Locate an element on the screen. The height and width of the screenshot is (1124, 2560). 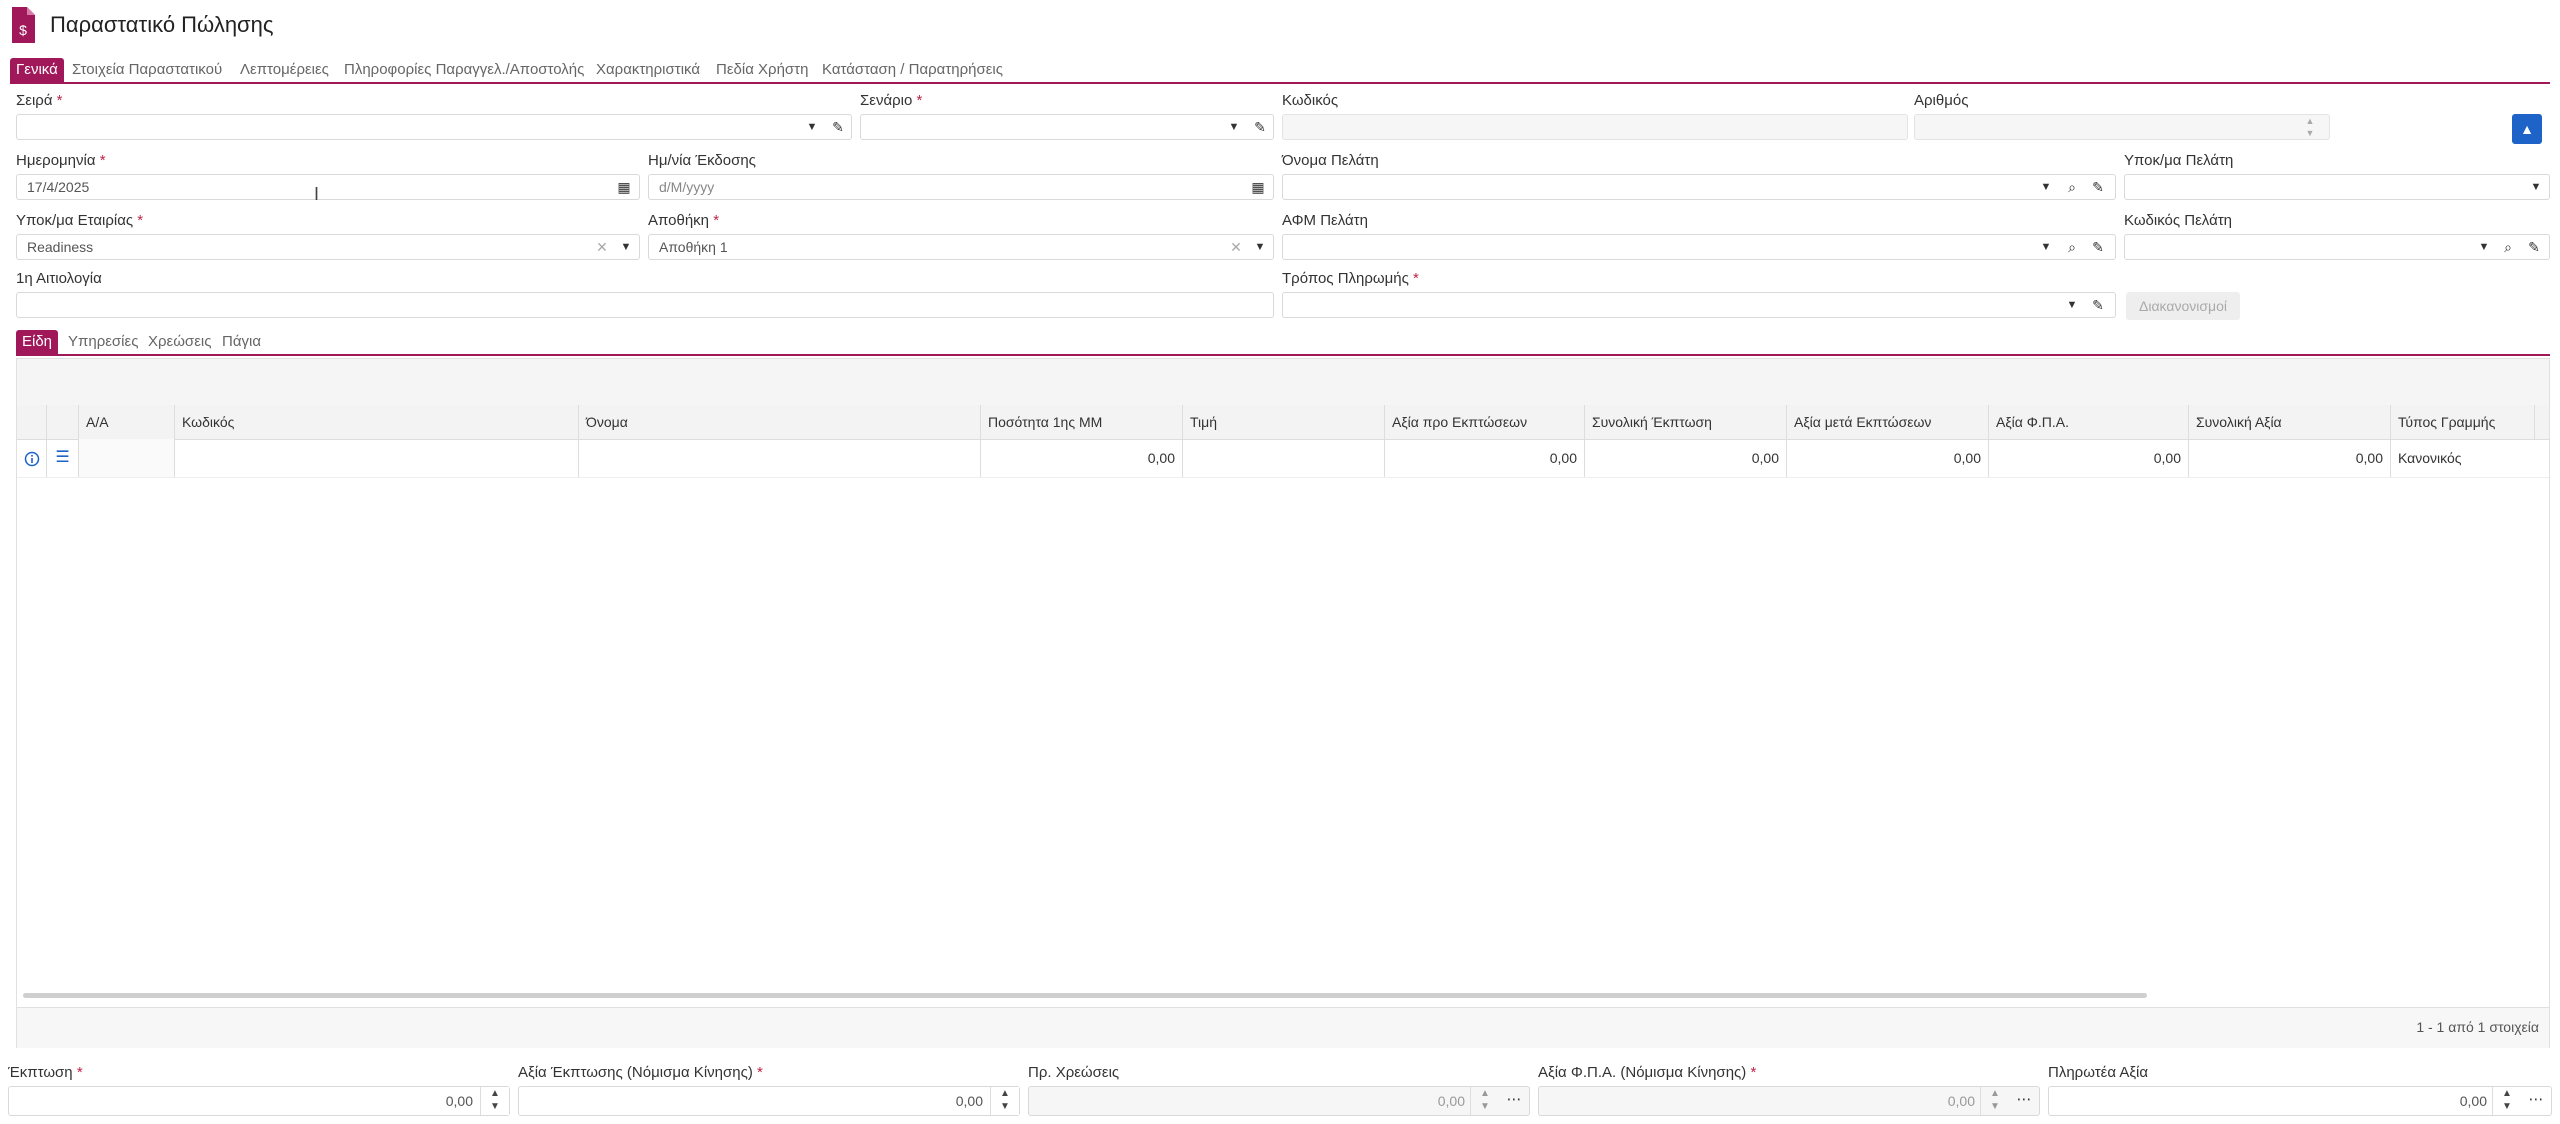
aitiologia-field is located at coordinates (645, 305).